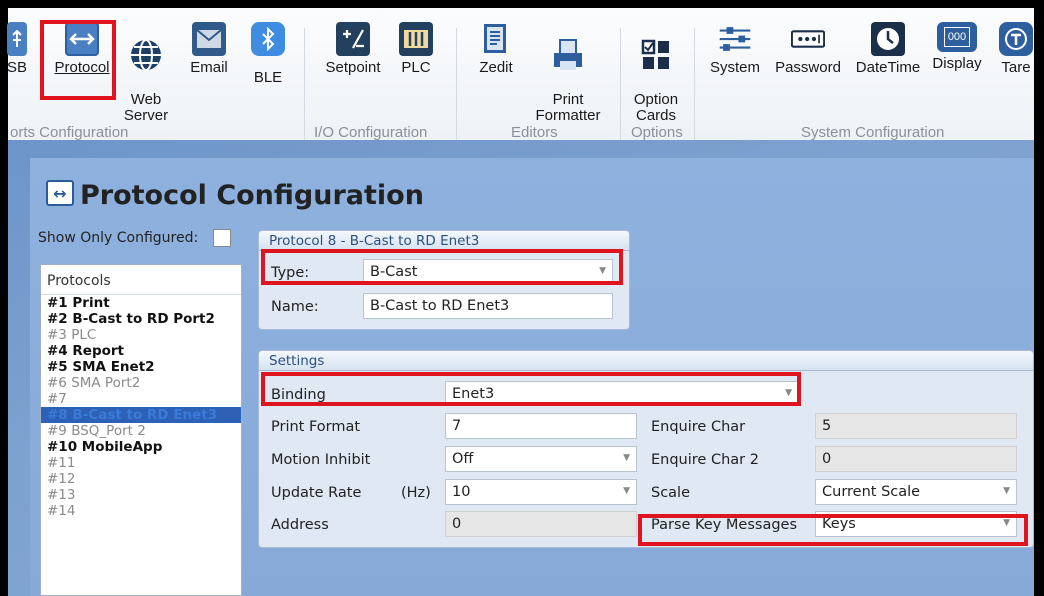 This screenshot has width=1044, height=596. Describe the element at coordinates (268, 54) in the screenshot. I see `ribbon-ble-button: BLE` at that location.